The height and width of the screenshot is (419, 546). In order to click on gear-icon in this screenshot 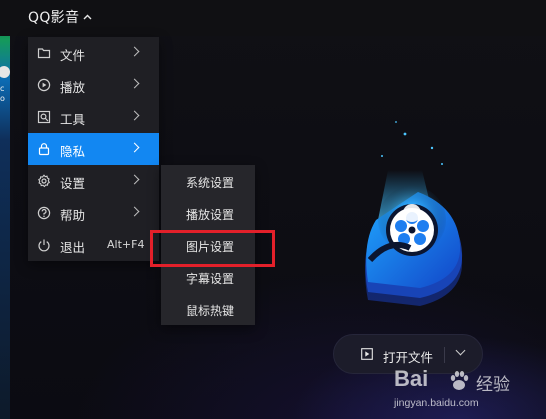, I will do `click(44, 181)`.